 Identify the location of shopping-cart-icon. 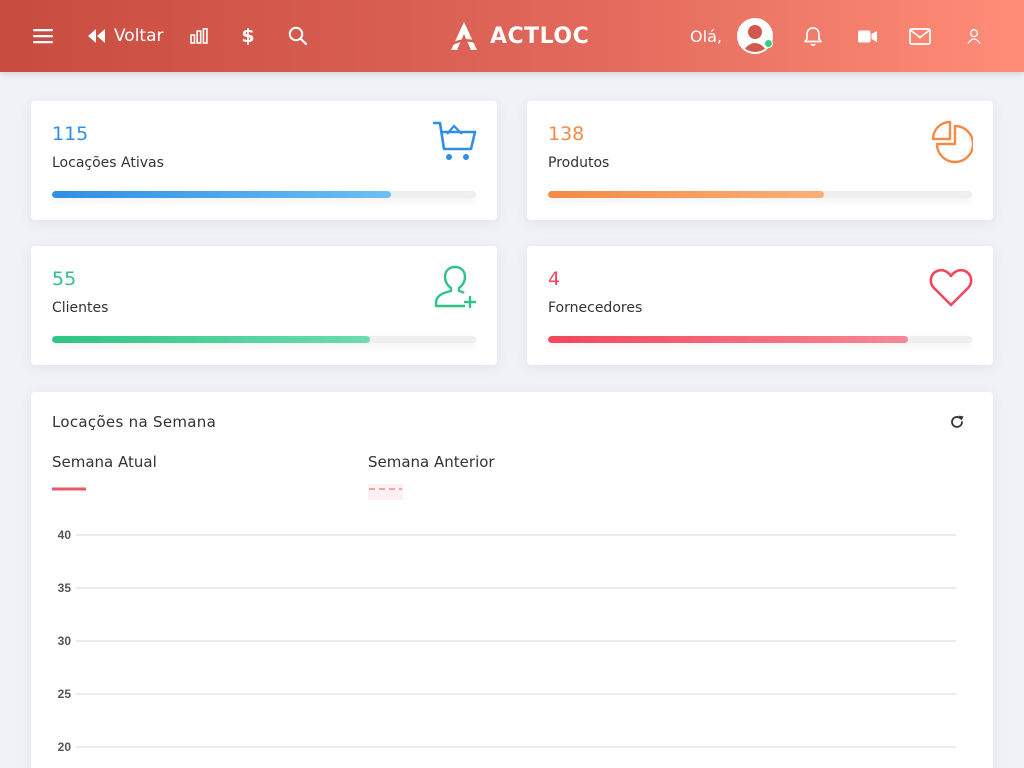
(454, 142).